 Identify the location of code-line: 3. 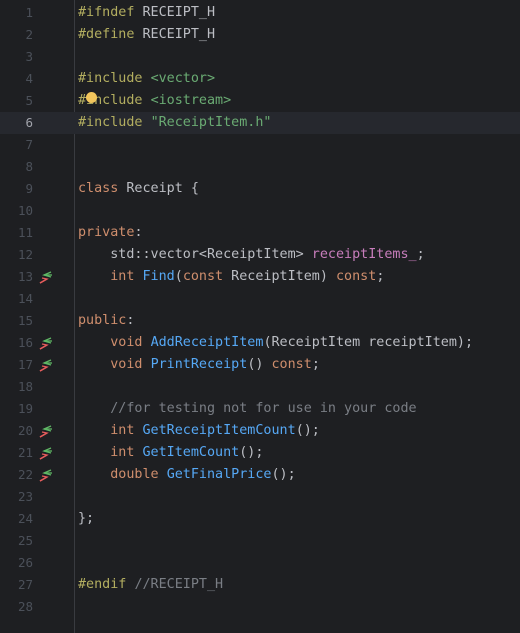
(260, 57).